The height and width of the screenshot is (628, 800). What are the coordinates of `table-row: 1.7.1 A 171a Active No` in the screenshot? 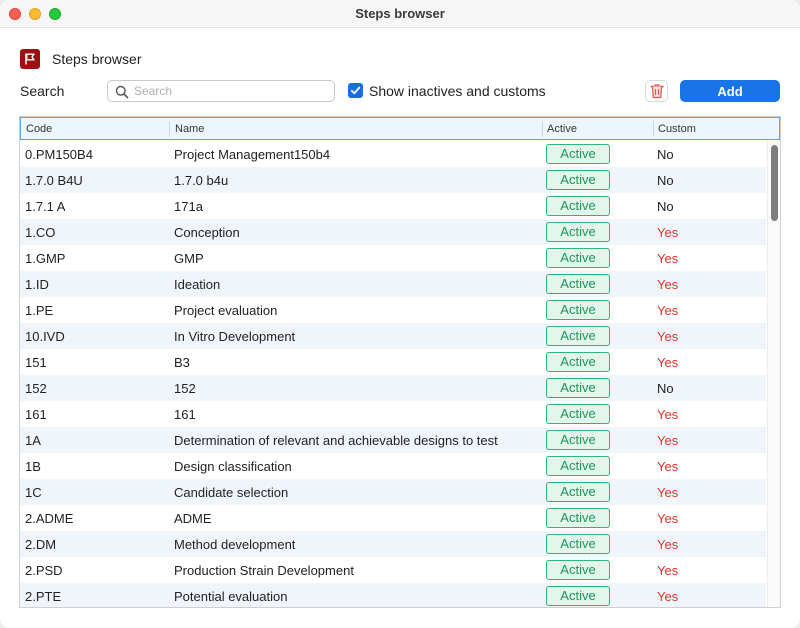 It's located at (393, 206).